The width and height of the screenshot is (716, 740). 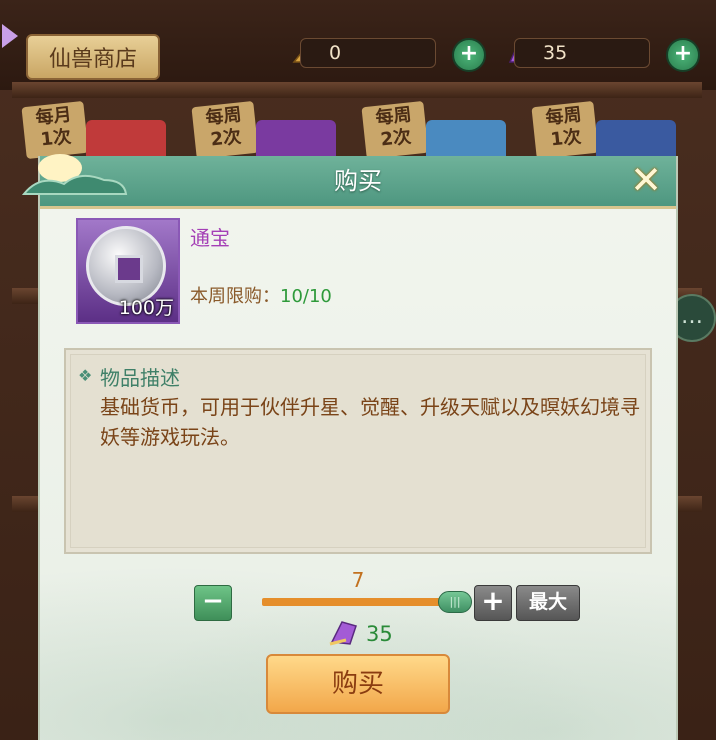 I want to click on max-button: 最大, so click(x=548, y=603).